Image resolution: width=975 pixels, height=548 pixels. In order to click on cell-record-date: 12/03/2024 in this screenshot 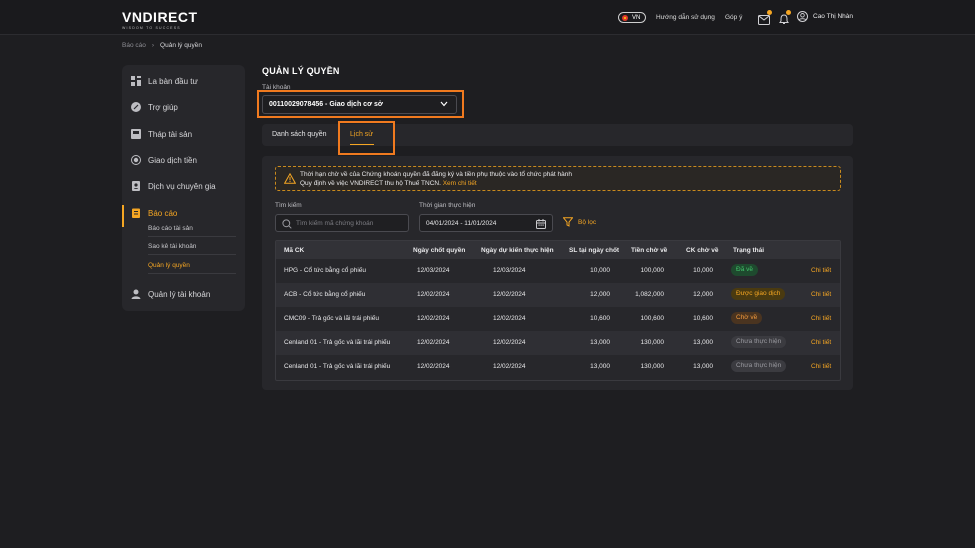, I will do `click(433, 270)`.